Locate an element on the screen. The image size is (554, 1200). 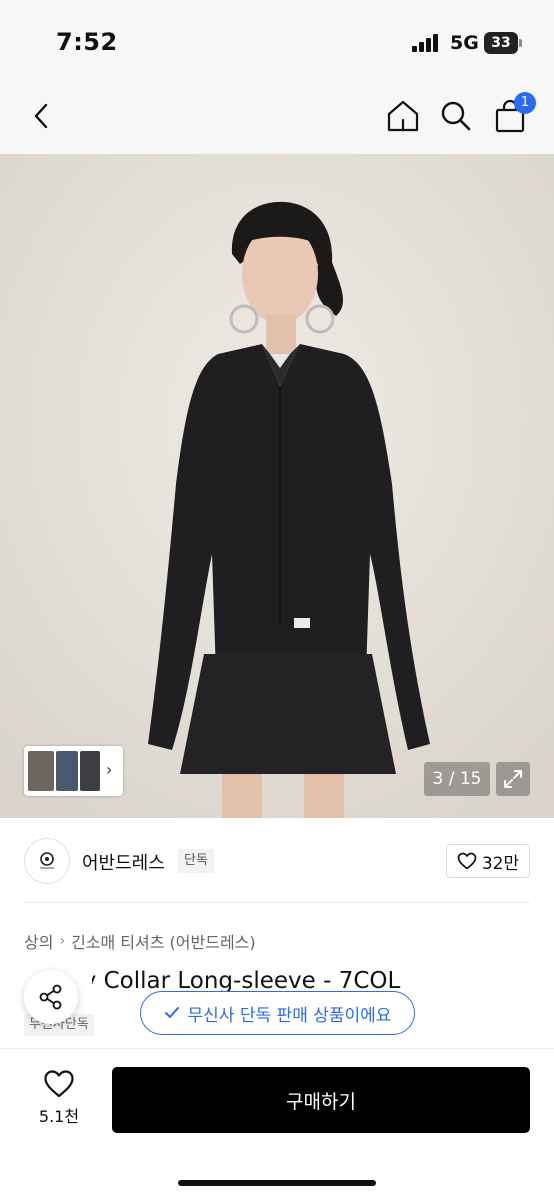
nav-bar: 1 is located at coordinates (277, 119).